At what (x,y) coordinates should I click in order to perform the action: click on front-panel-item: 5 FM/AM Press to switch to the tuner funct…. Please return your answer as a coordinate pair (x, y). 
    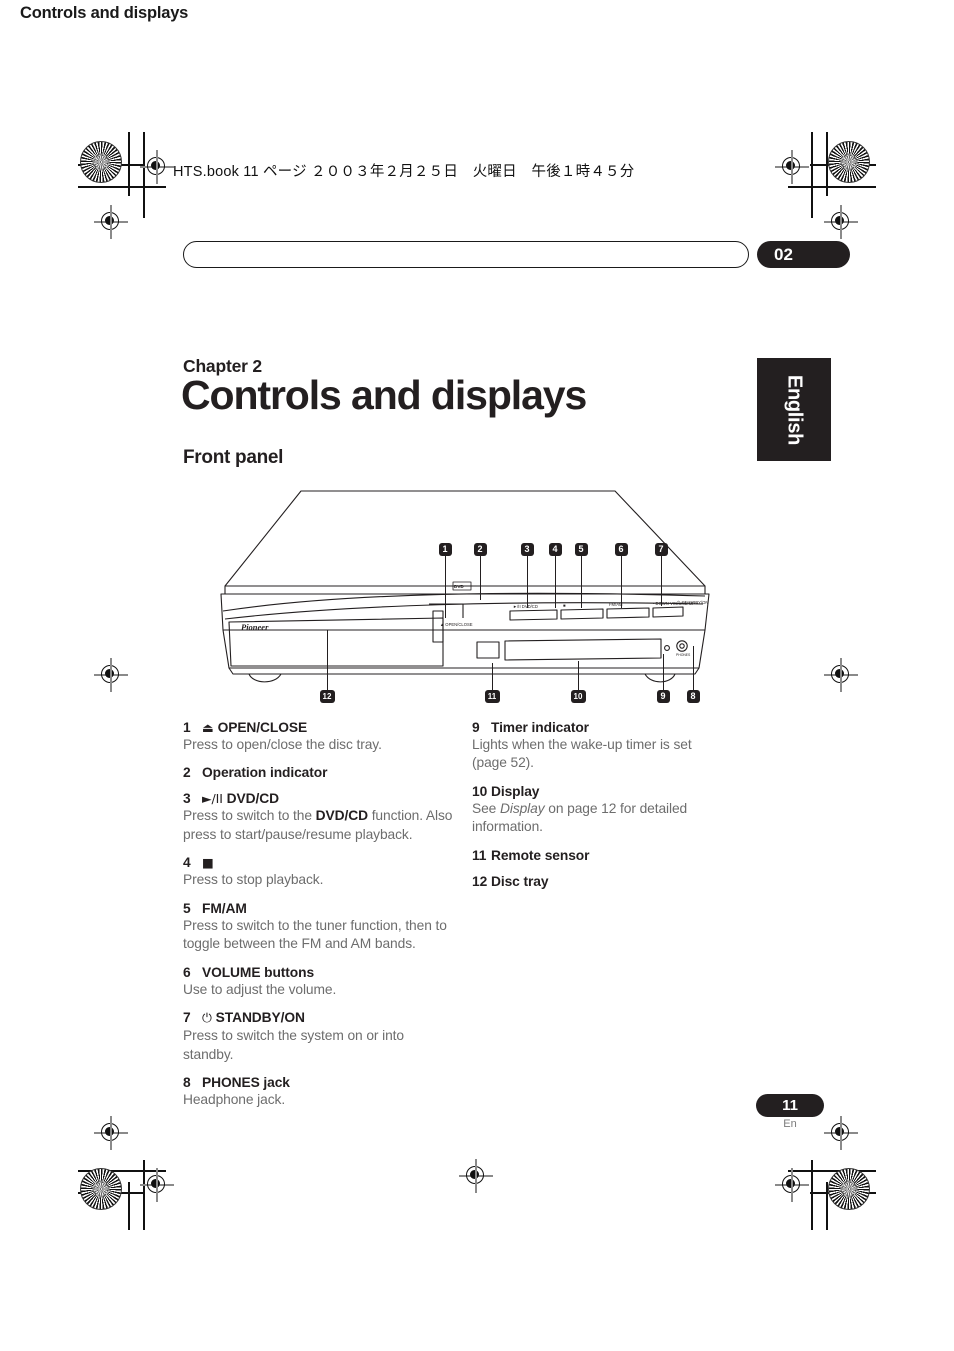
    Looking at the image, I should click on (319, 927).